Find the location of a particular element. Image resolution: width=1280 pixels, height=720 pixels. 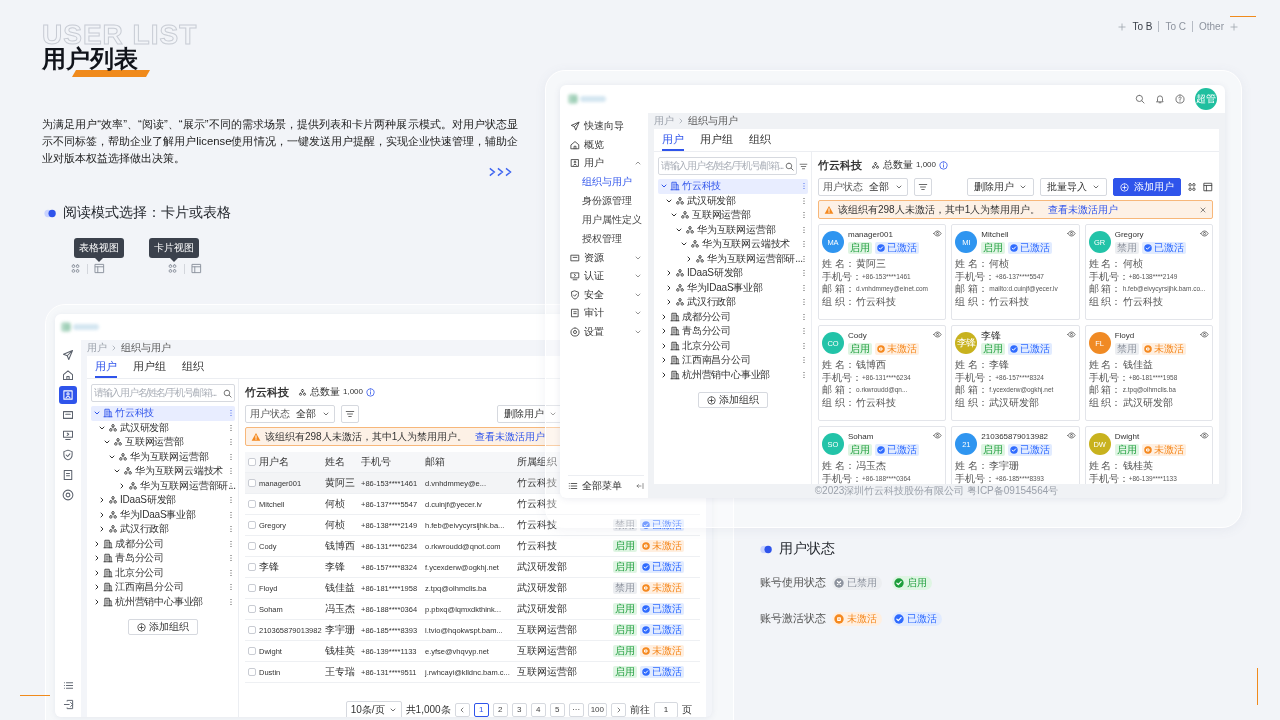

tree-item: 华为互联网运营部 is located at coordinates (733, 229).